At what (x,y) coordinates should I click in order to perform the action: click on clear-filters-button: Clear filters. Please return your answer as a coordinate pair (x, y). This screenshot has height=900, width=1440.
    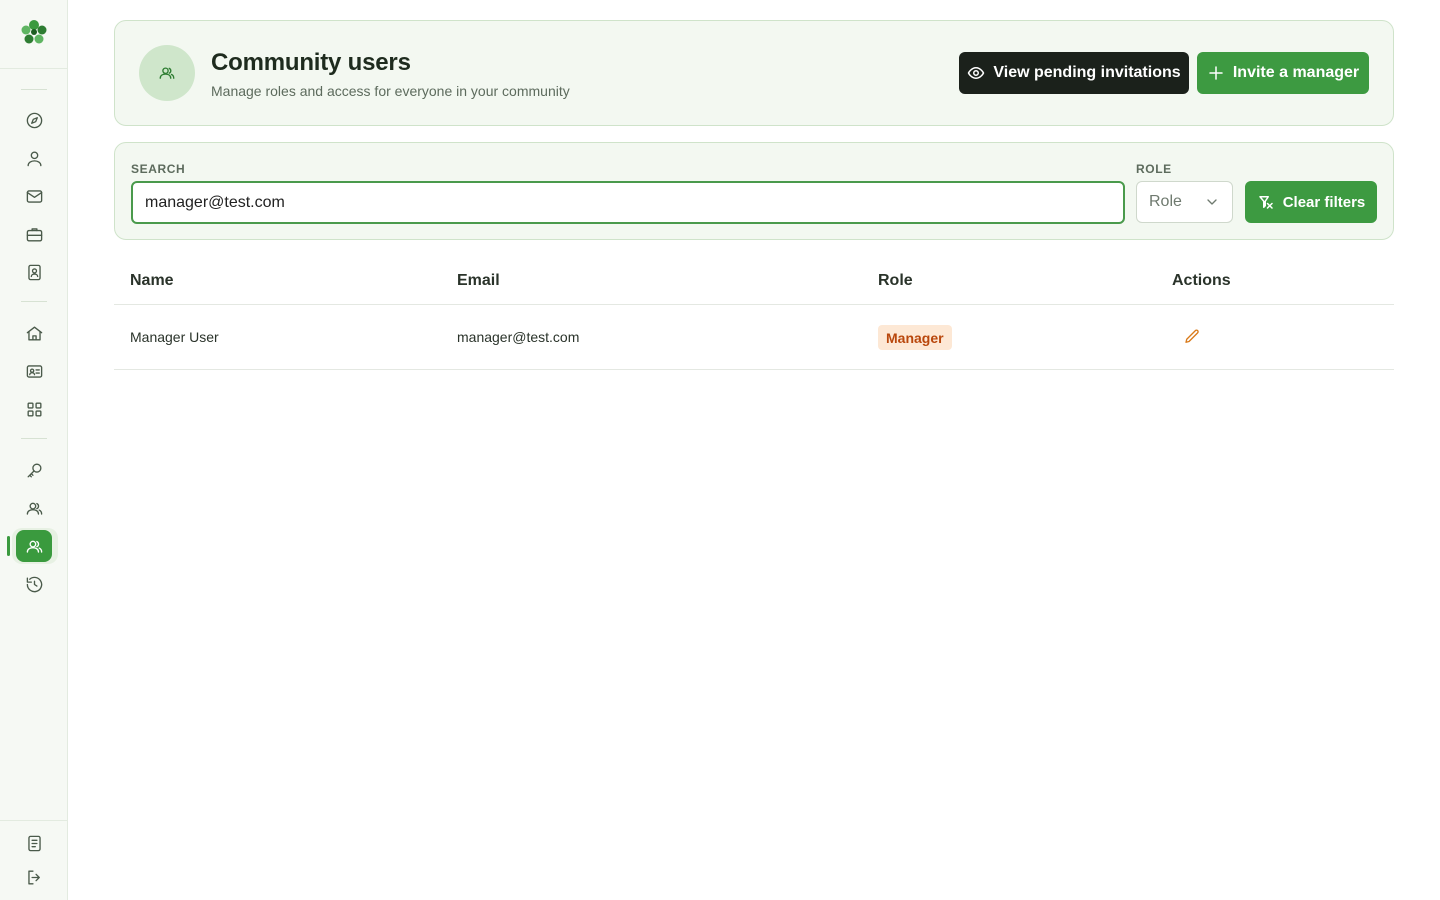
    Looking at the image, I should click on (1311, 202).